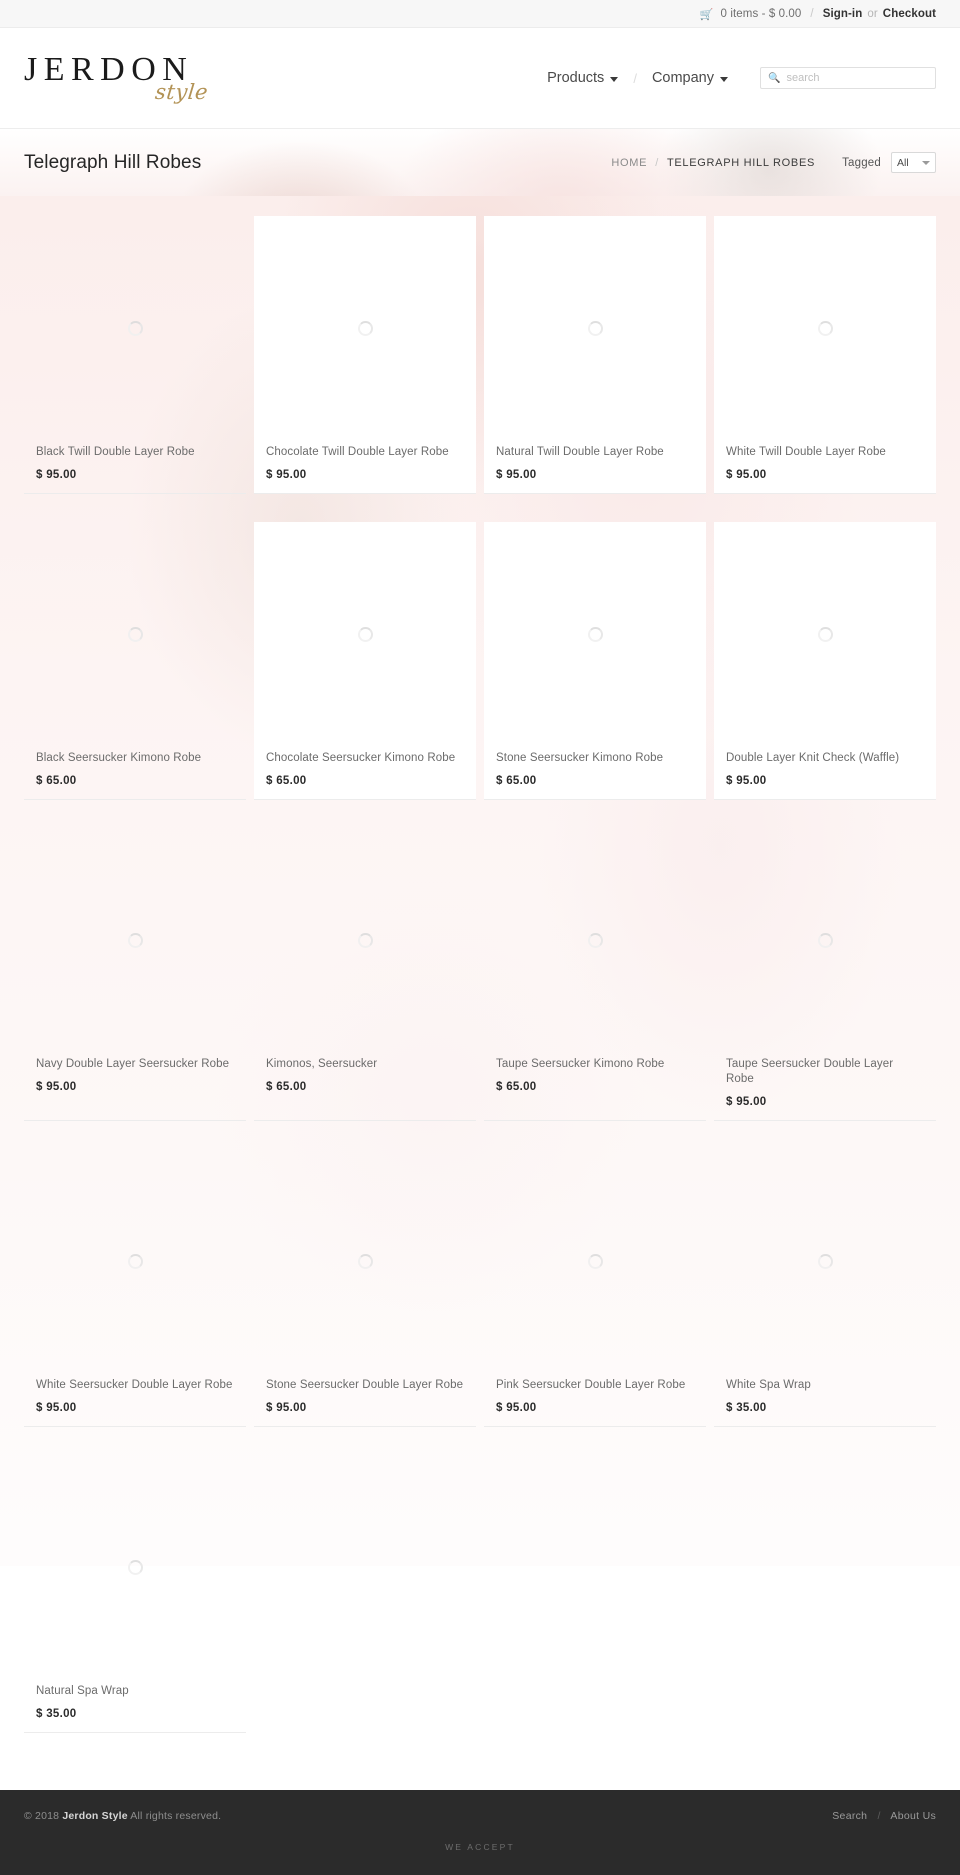  Describe the element at coordinates (322, 1063) in the screenshot. I see `product-title: Kimonos, Seersucker` at that location.